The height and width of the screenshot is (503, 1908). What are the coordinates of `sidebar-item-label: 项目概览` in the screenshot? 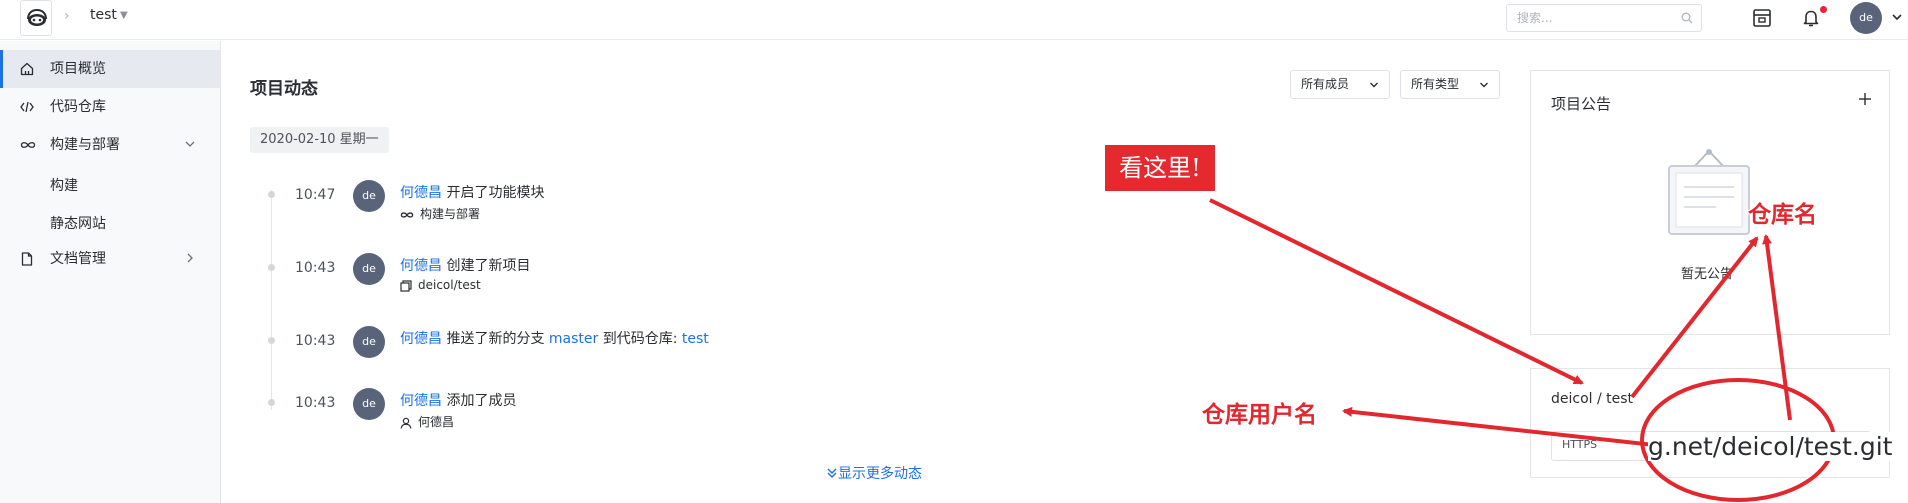 It's located at (78, 69).